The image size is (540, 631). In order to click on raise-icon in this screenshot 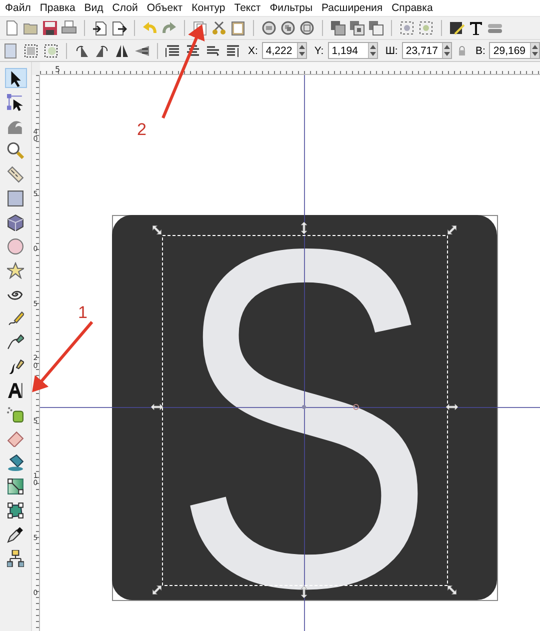, I will do `click(193, 50)`.